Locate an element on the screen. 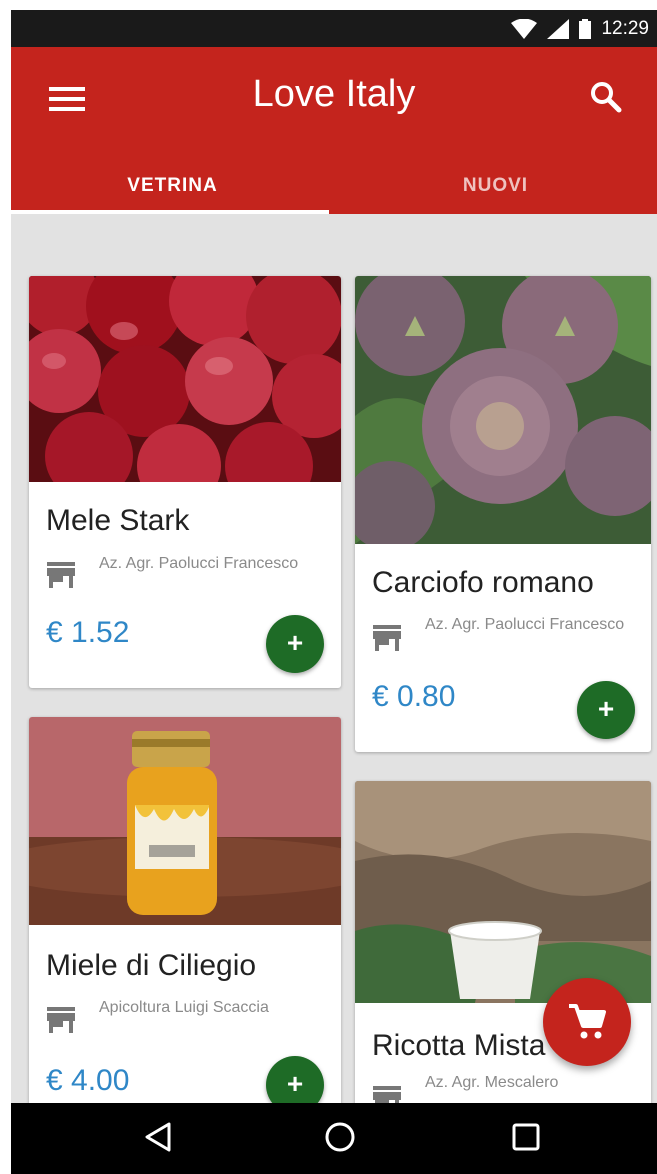 Image resolution: width=657 pixels, height=1174 pixels. cart-fab-button is located at coordinates (587, 1022).